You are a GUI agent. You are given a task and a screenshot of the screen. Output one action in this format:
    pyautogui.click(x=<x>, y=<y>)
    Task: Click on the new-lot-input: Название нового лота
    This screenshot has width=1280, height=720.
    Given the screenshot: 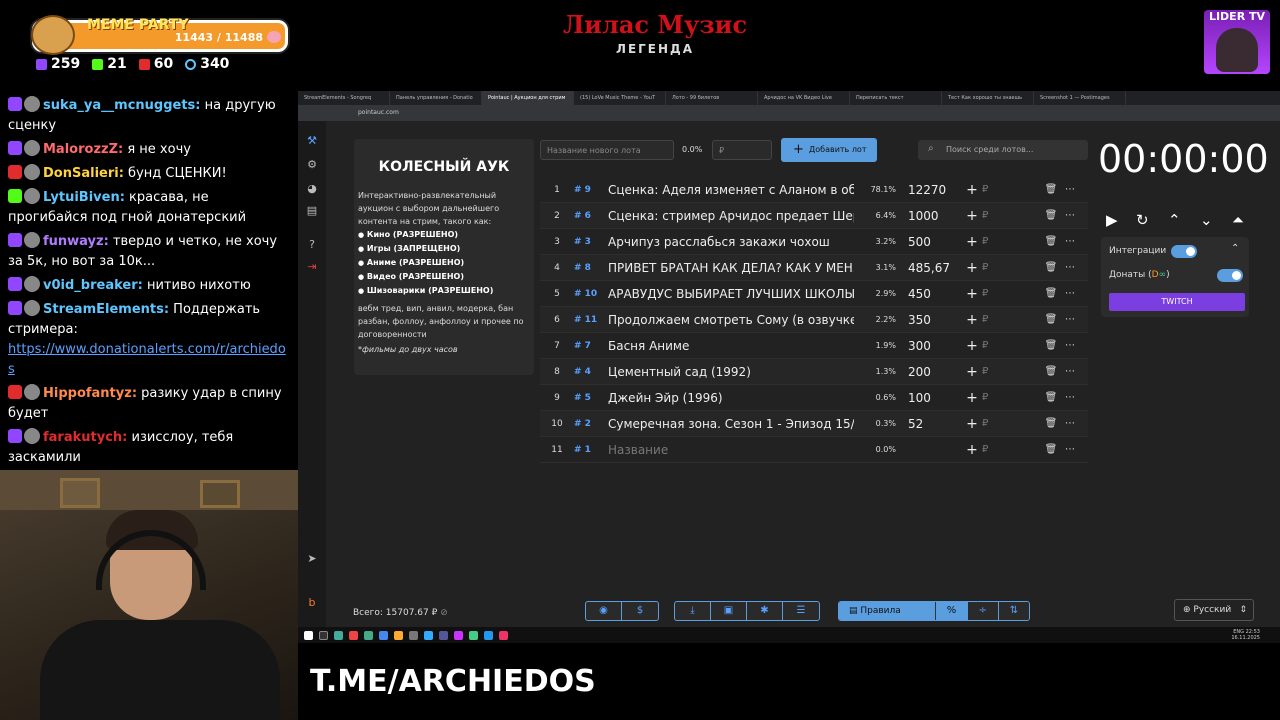 What is the action you would take?
    pyautogui.click(x=607, y=150)
    